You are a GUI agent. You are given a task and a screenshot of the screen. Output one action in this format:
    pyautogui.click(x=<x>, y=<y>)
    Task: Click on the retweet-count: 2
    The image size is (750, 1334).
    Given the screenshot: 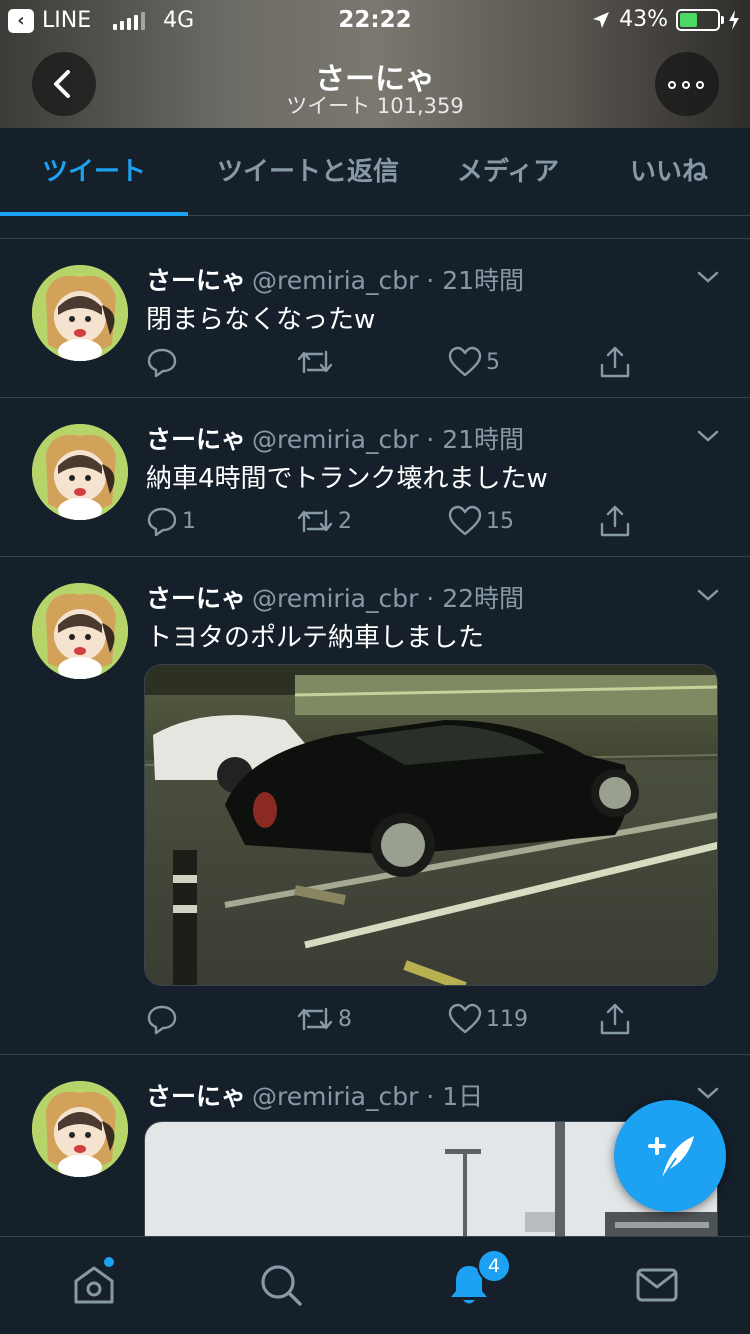 What is the action you would take?
    pyautogui.click(x=345, y=521)
    